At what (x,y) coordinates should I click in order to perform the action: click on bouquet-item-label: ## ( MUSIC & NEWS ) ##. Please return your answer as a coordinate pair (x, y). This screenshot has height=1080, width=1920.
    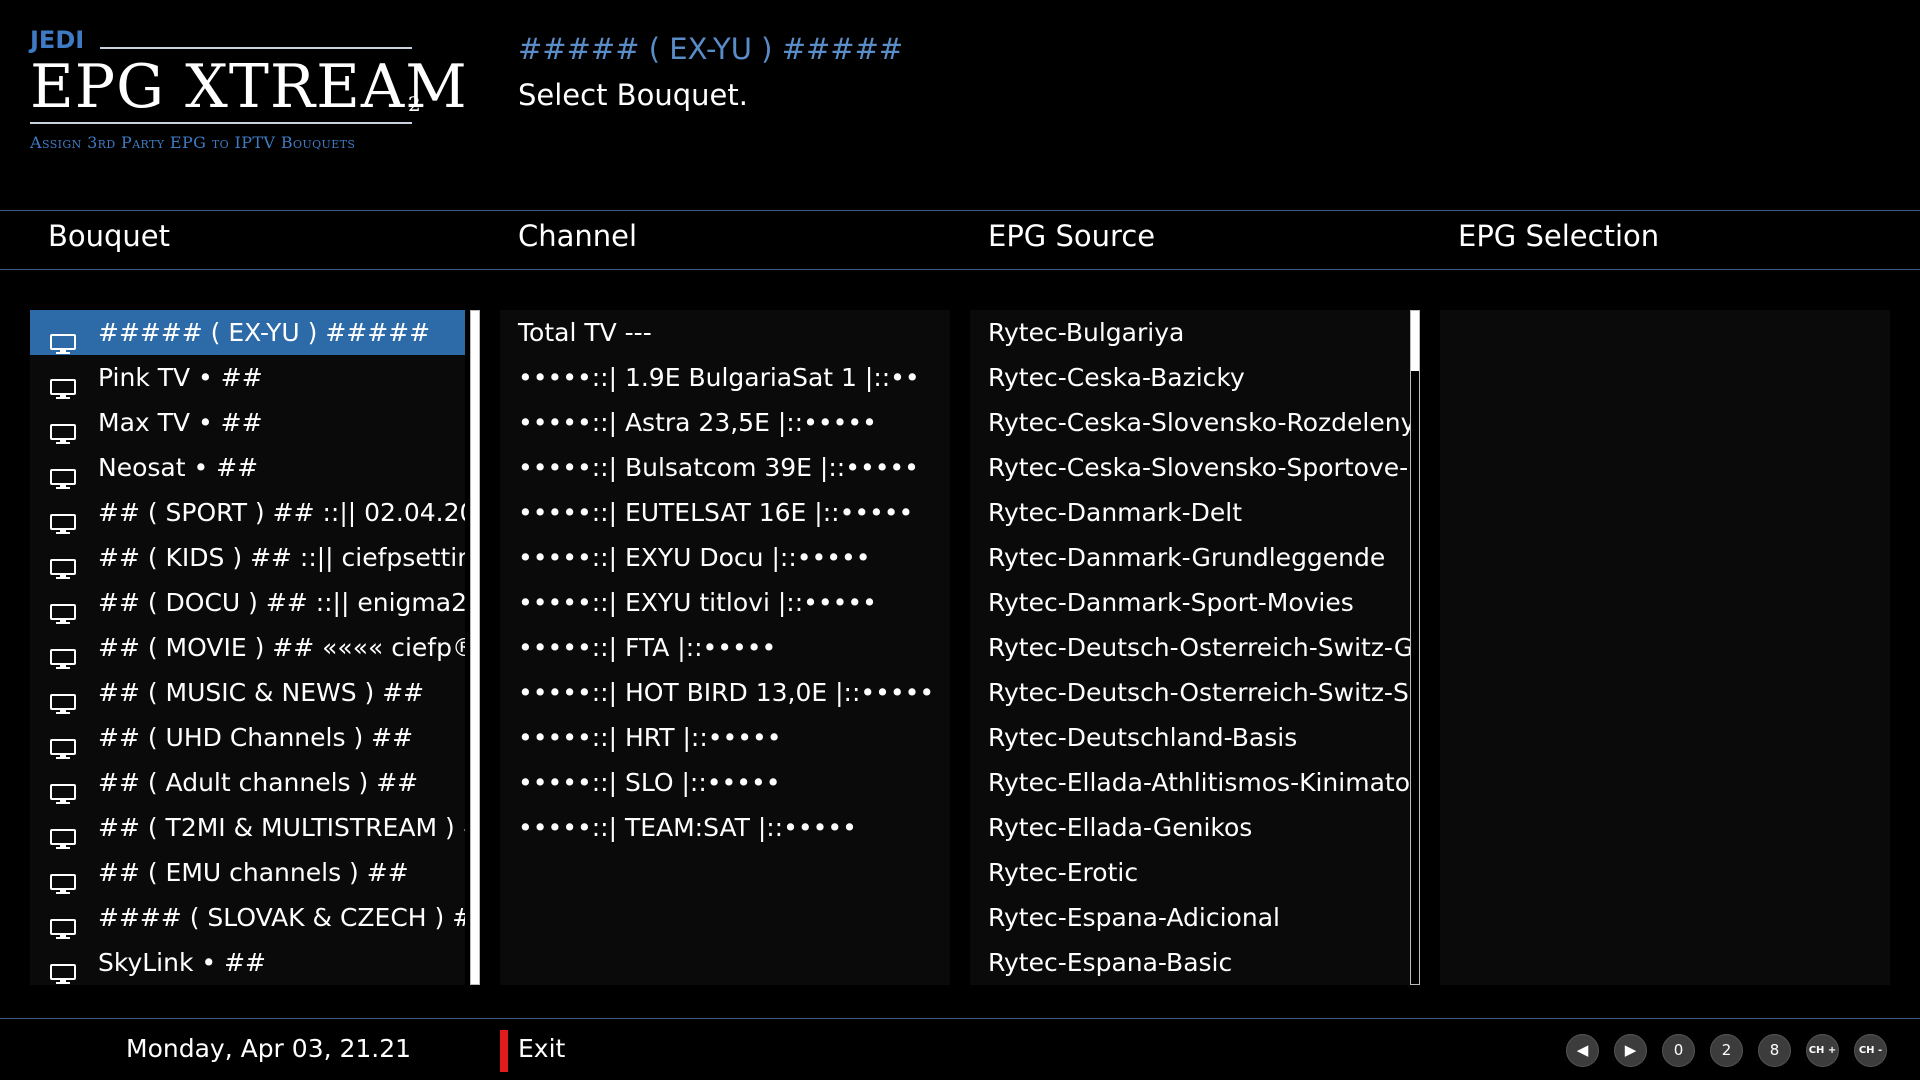
    Looking at the image, I should click on (261, 692).